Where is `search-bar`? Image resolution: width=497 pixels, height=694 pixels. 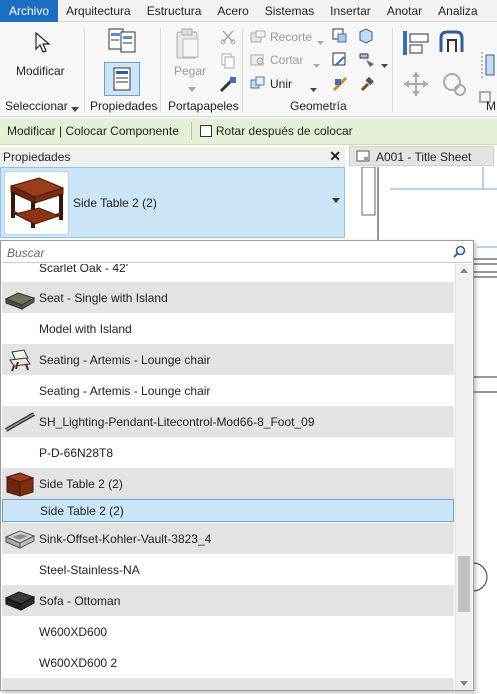 search-bar is located at coordinates (237, 252).